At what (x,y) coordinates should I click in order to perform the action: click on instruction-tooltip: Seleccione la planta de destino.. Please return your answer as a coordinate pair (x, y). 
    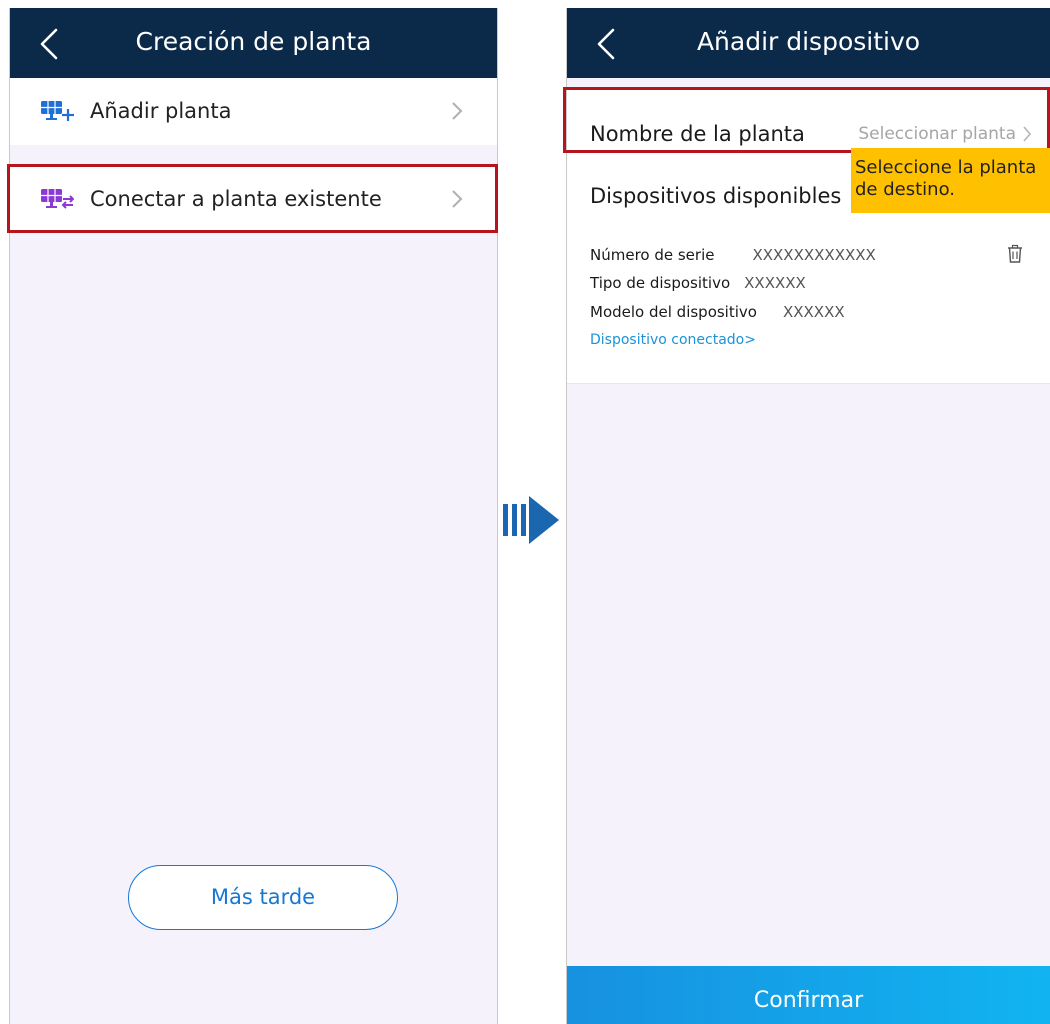
    Looking at the image, I should click on (950, 180).